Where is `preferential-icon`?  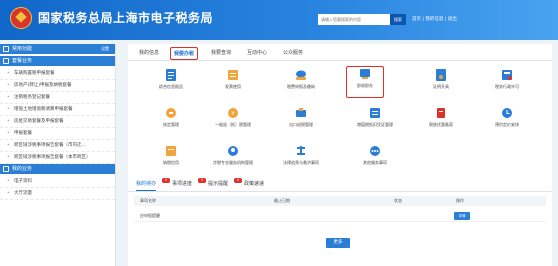
preferential-icon is located at coordinates (441, 113).